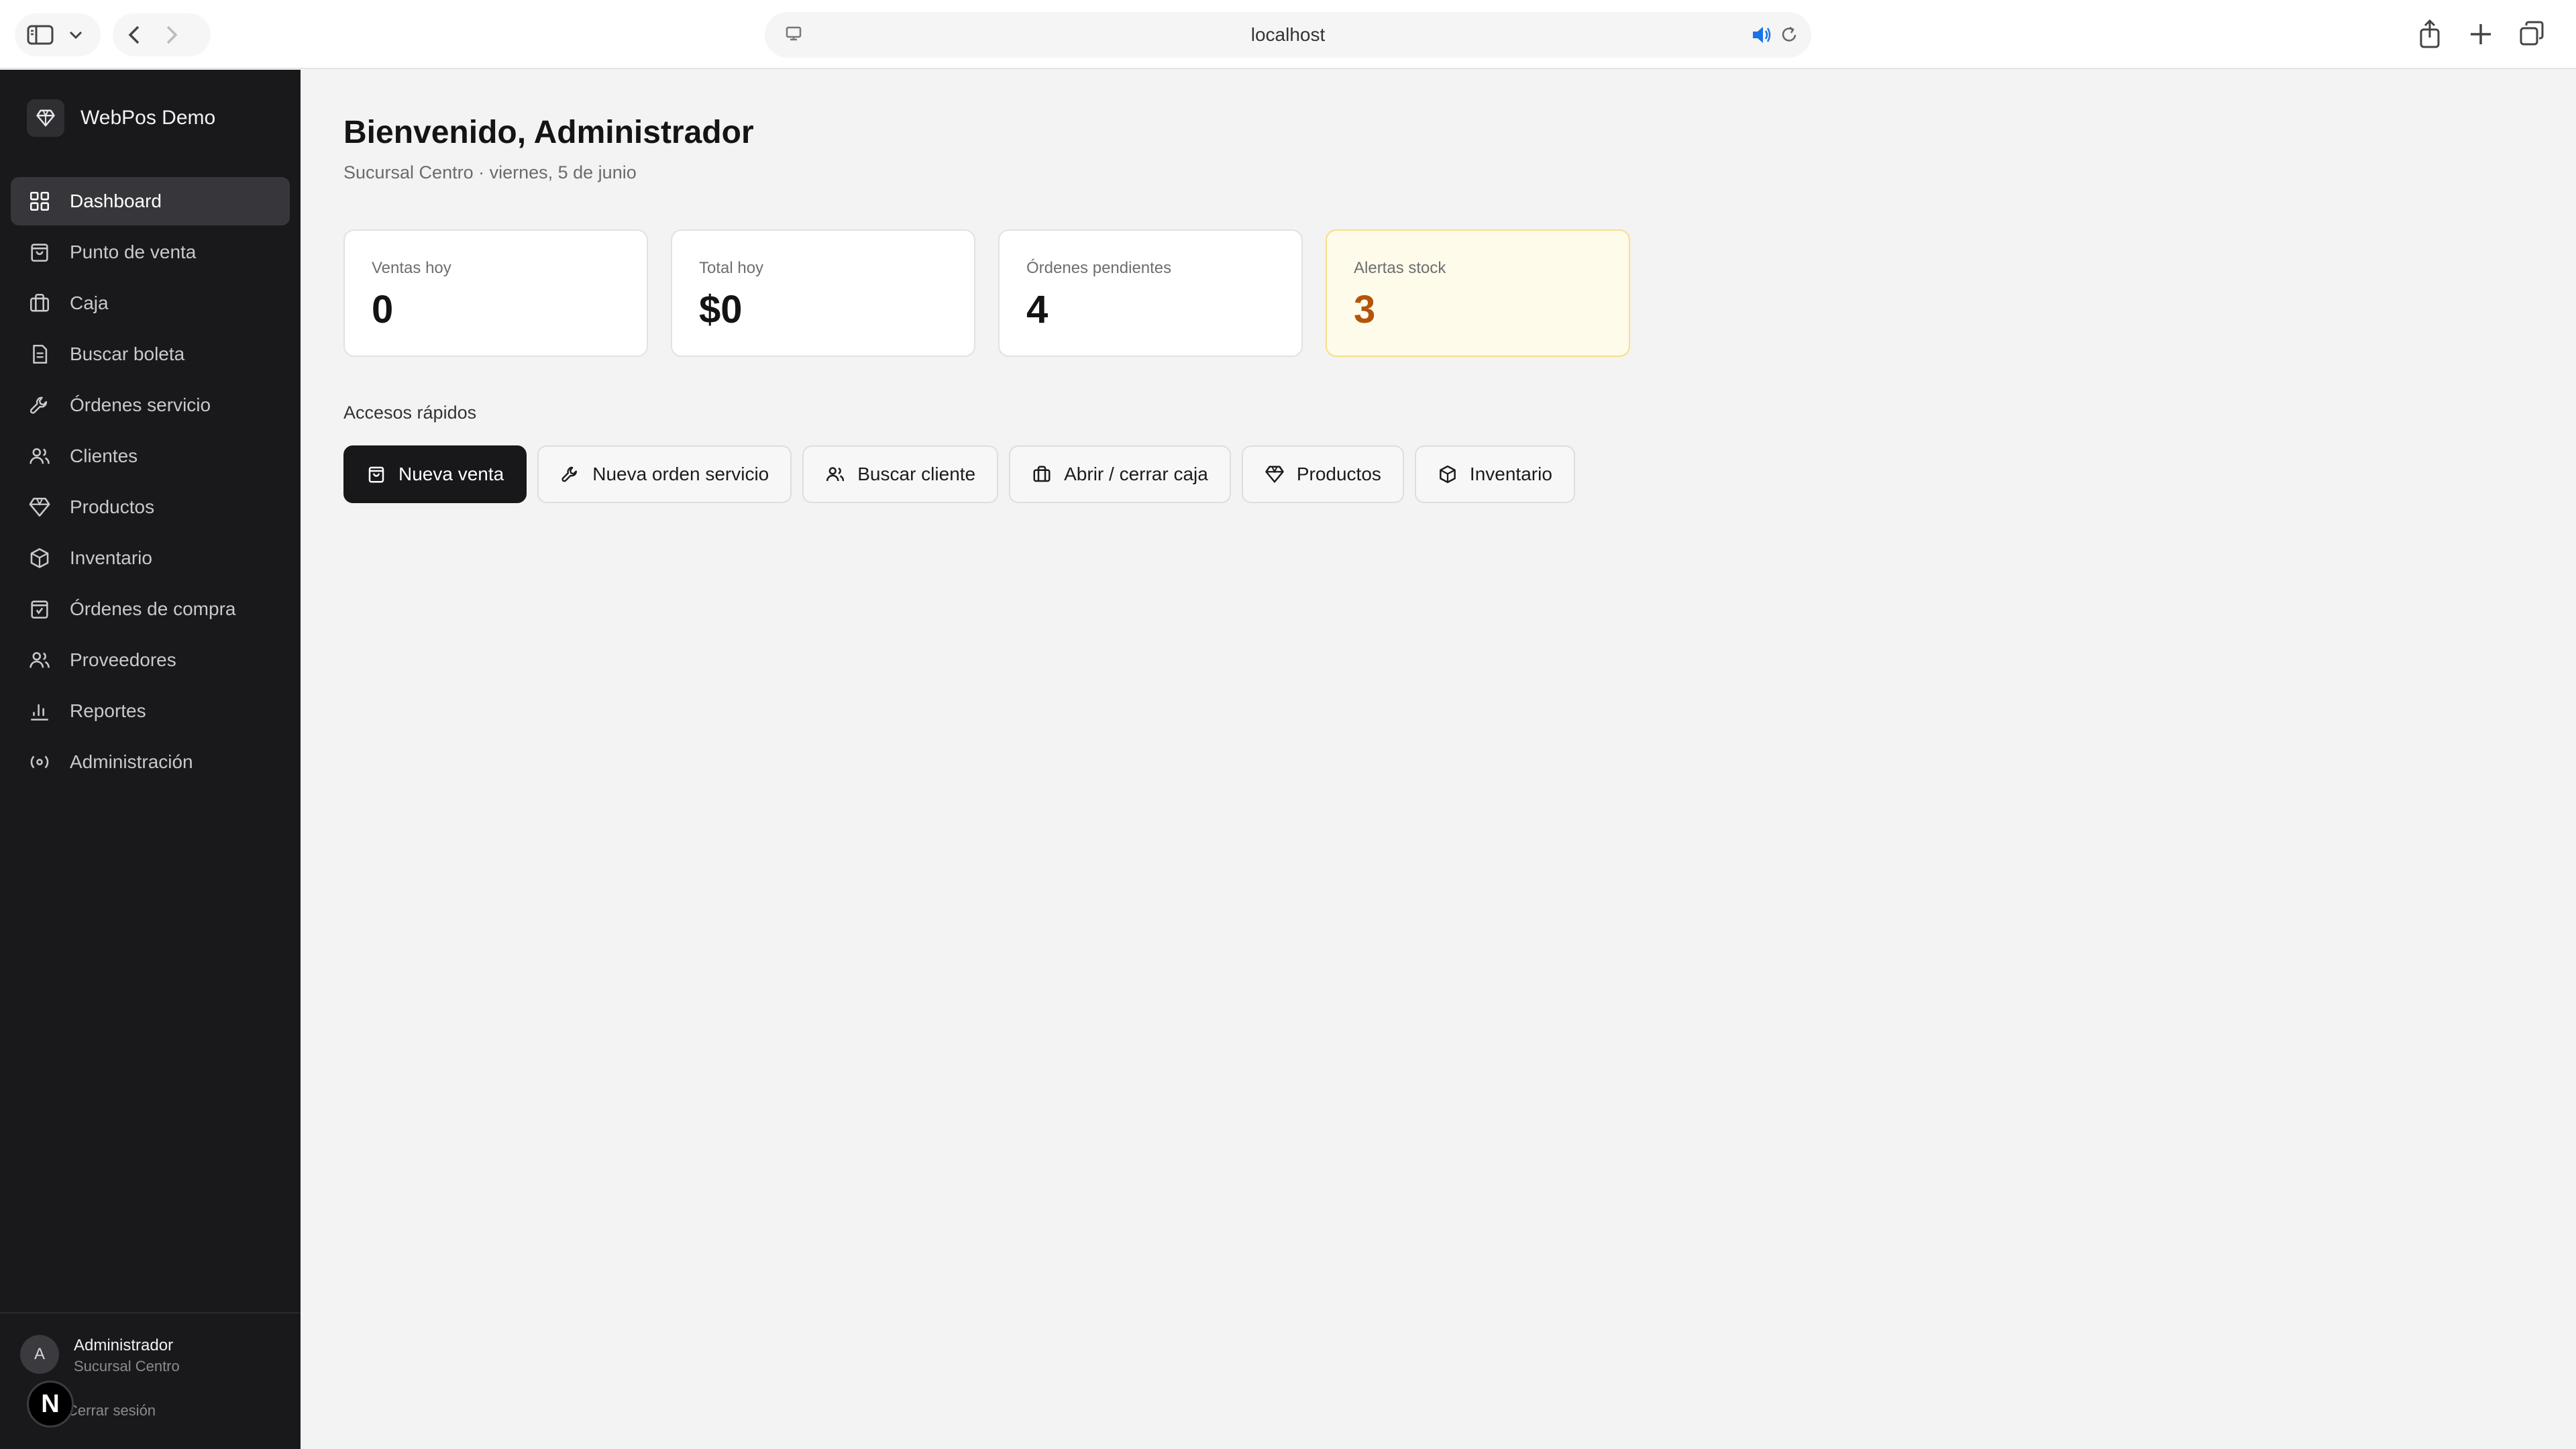  I want to click on suppliers-icon, so click(40, 660).